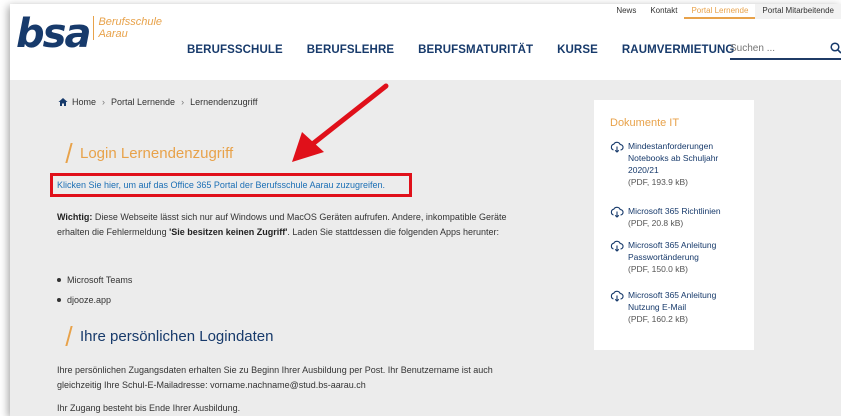  Describe the element at coordinates (798, 11) in the screenshot. I see `top-nav-portal-mitarbeitende: Portal Mitarbeitende` at that location.